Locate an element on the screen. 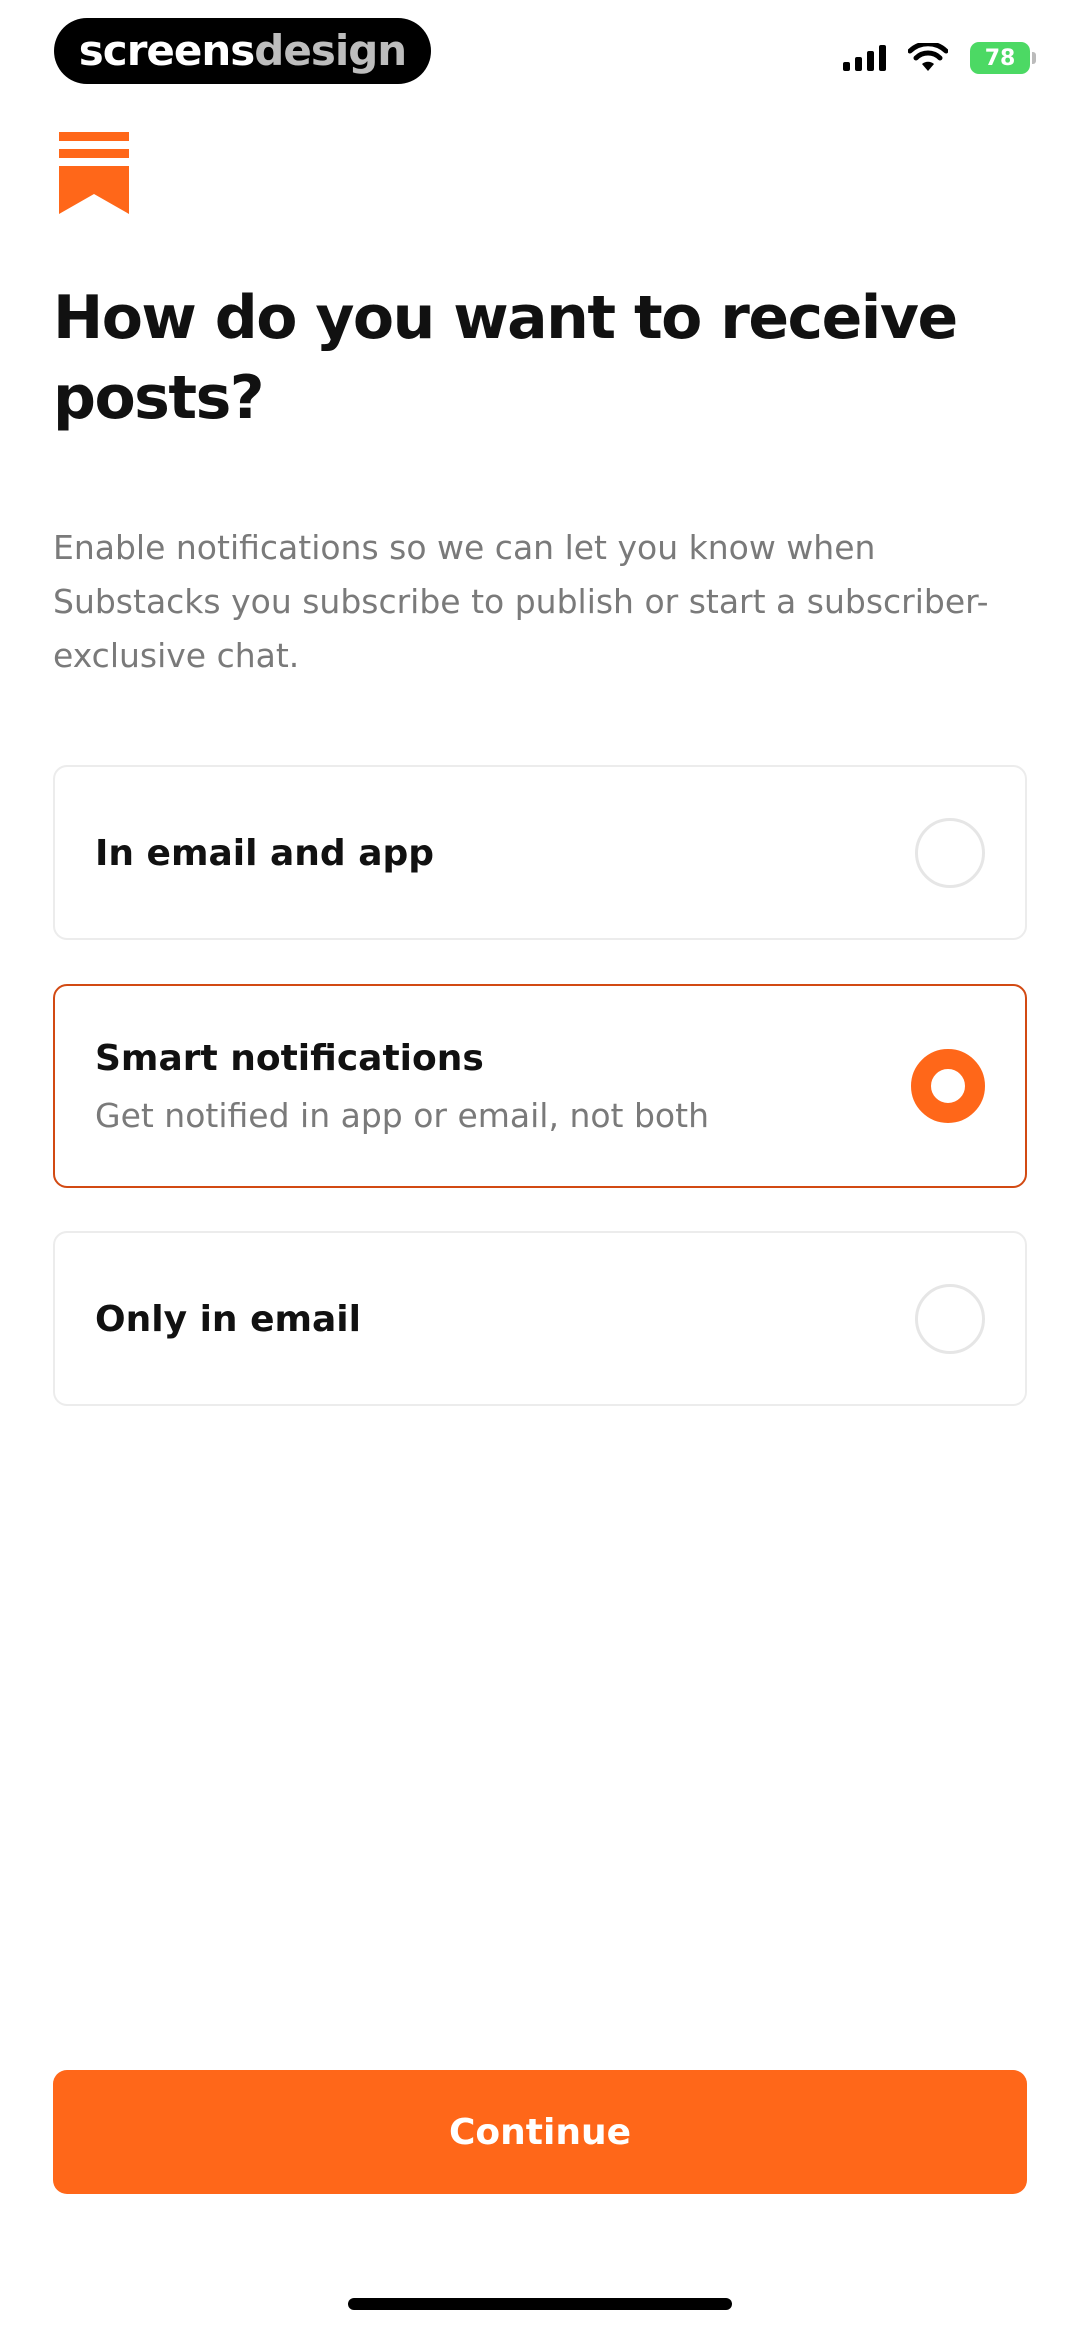 The image size is (1080, 2336). option-subtitle: Get notified in app or email, not both is located at coordinates (402, 1115).